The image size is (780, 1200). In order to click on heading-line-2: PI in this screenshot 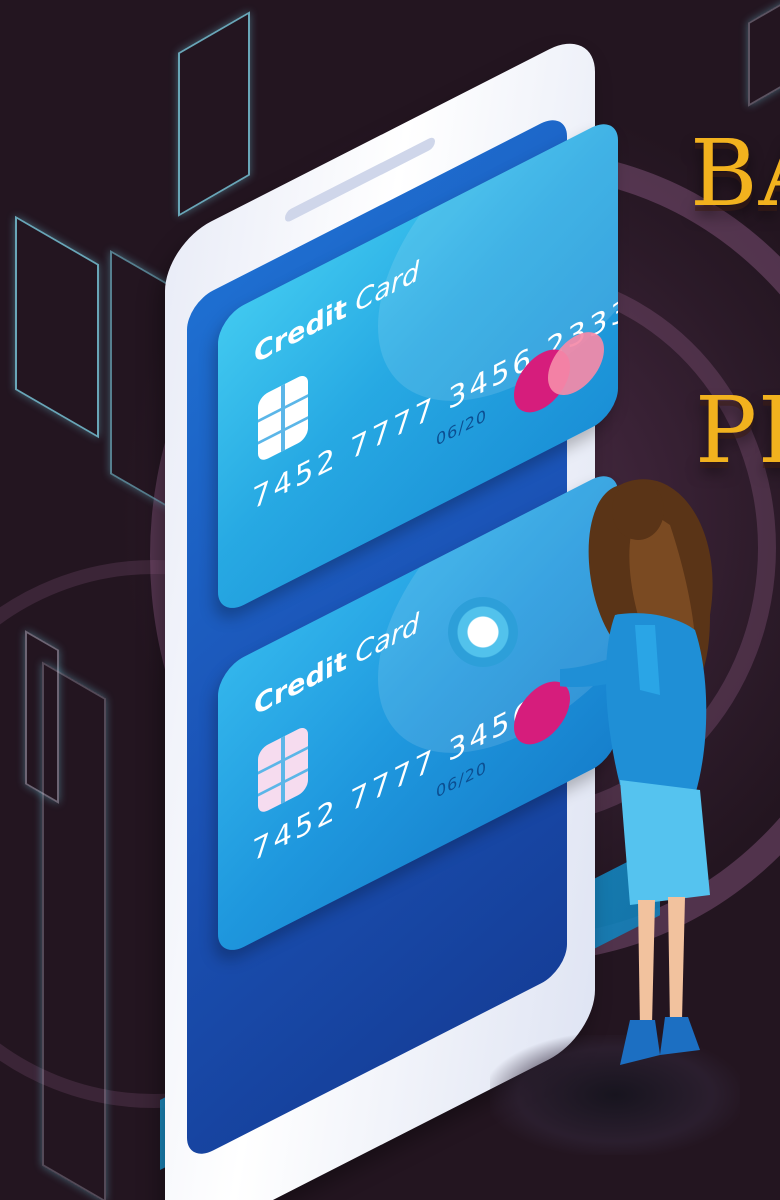, I will do `click(737, 430)`.